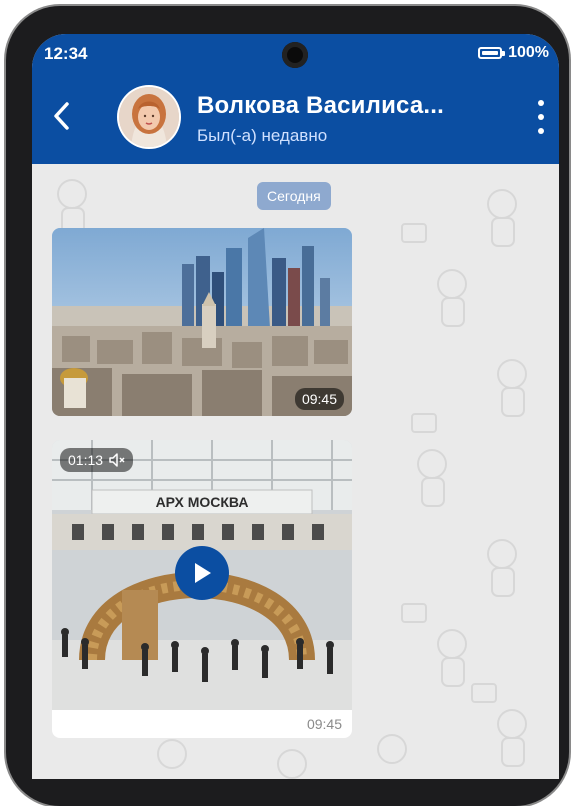 This screenshot has width=575, height=806. I want to click on back-button, so click(62, 116).